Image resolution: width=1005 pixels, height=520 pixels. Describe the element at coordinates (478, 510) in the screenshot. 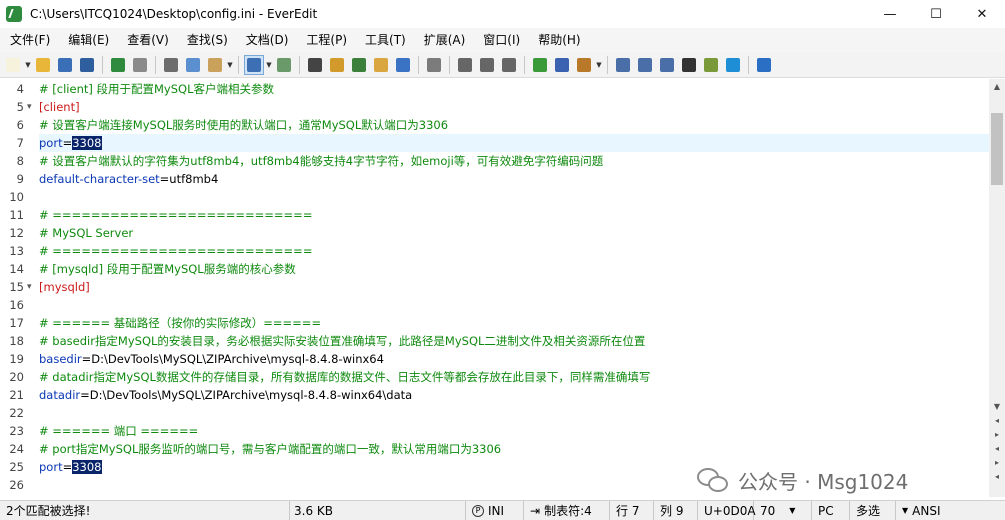

I see `syntax-icon: P` at that location.